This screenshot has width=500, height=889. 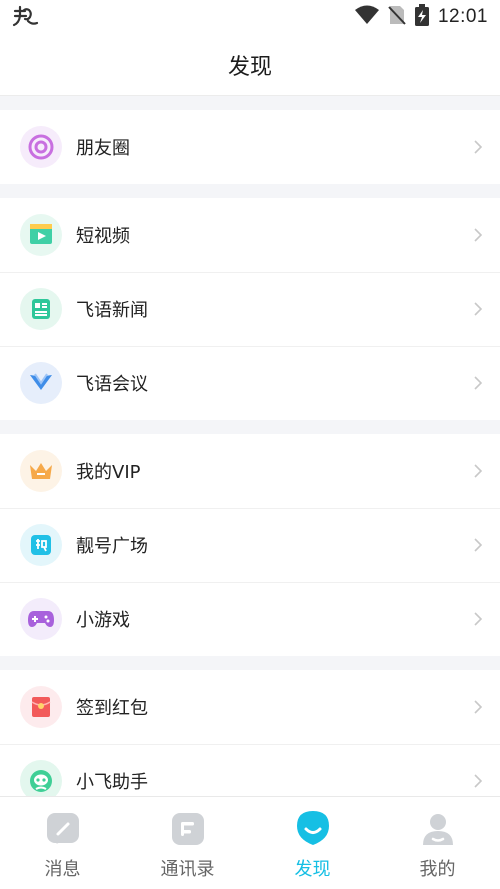 I want to click on list-item-label: 靓号广场, so click(x=112, y=546).